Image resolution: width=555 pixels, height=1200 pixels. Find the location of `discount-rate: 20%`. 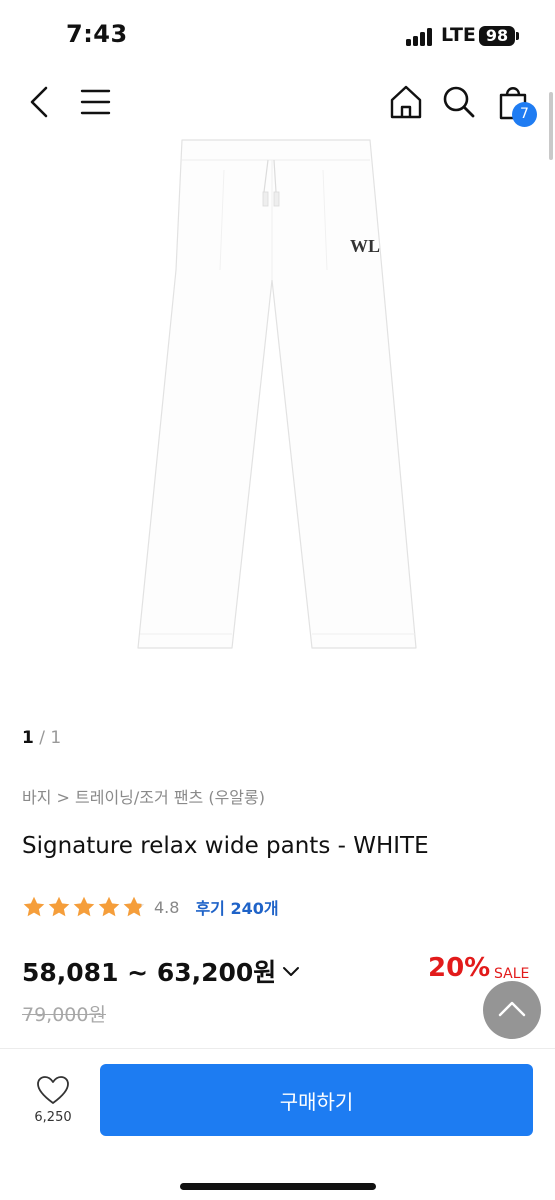

discount-rate: 20% is located at coordinates (459, 968).